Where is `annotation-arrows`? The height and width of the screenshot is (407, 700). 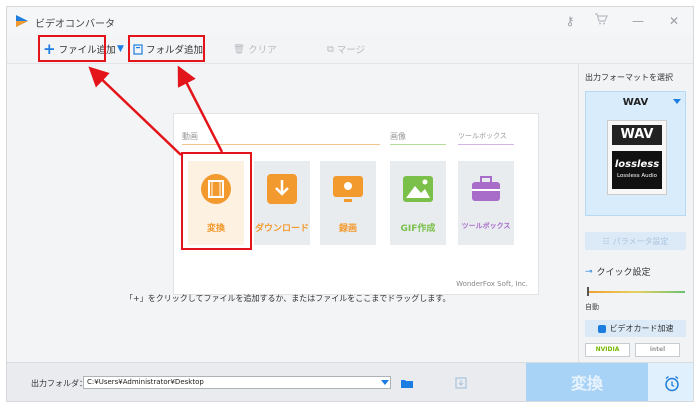
annotation-arrows is located at coordinates (156, 110).